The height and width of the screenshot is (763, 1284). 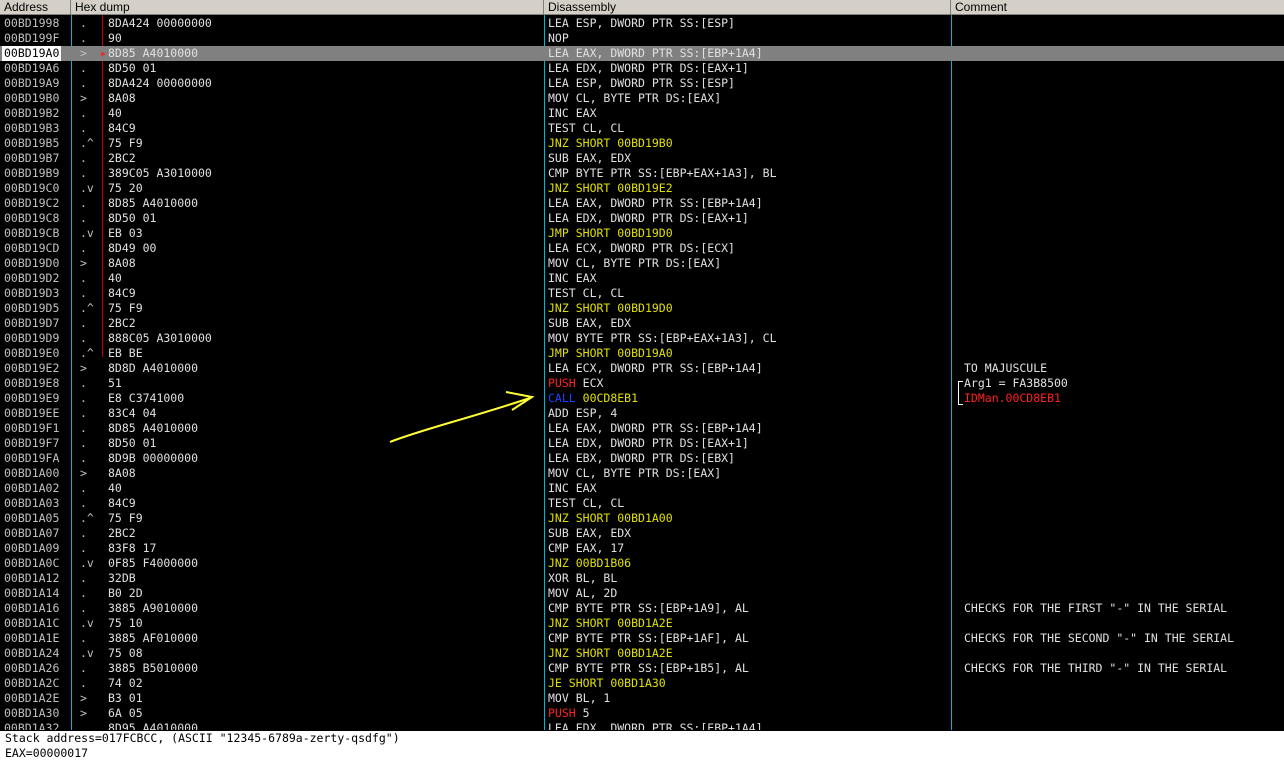 What do you see at coordinates (122, 158) in the screenshot?
I see `hex-cell: 2BC2` at bounding box center [122, 158].